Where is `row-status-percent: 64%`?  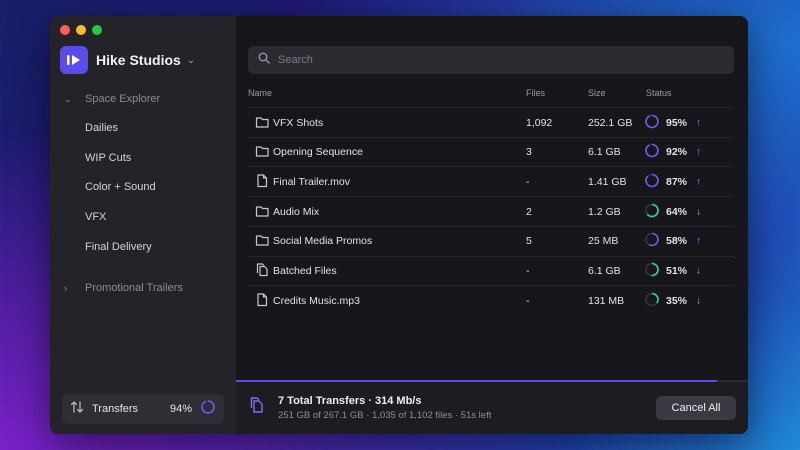 row-status-percent: 64% is located at coordinates (677, 211).